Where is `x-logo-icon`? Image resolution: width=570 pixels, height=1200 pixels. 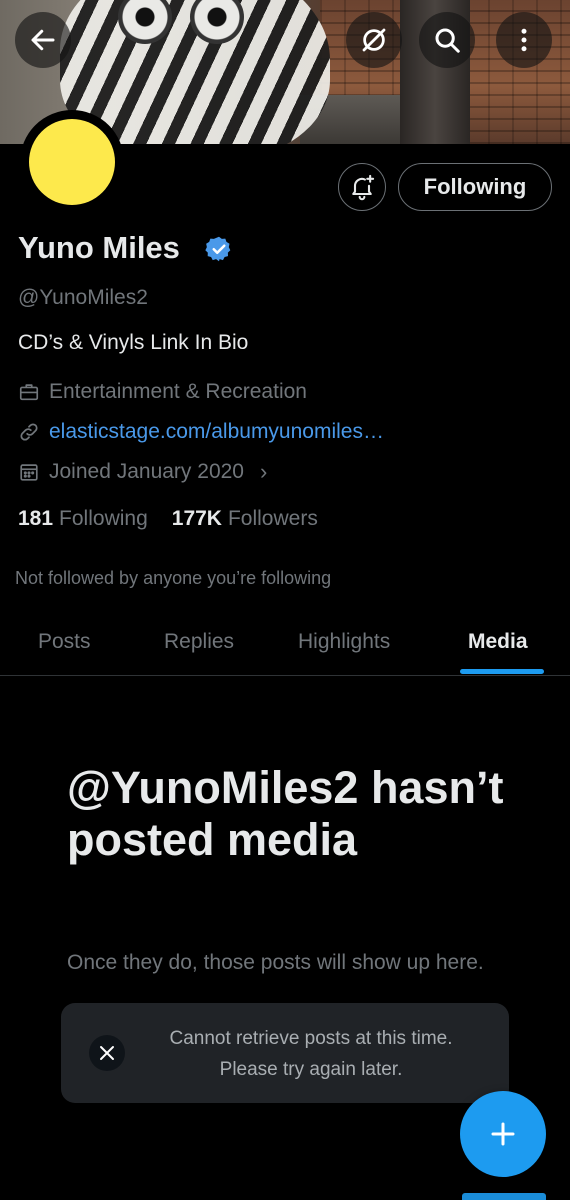 x-logo-icon is located at coordinates (107, 1053).